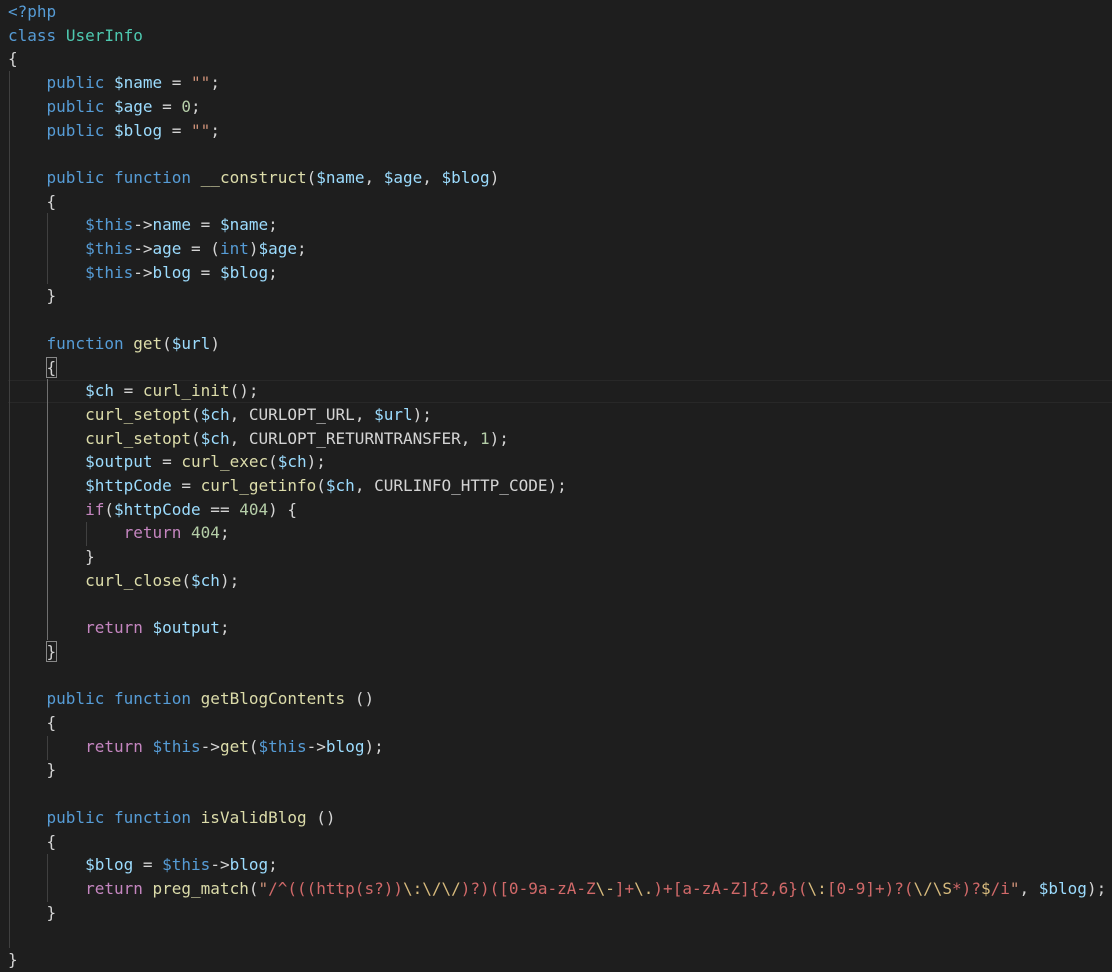  I want to click on code-line: public $blog = "";, so click(114, 131).